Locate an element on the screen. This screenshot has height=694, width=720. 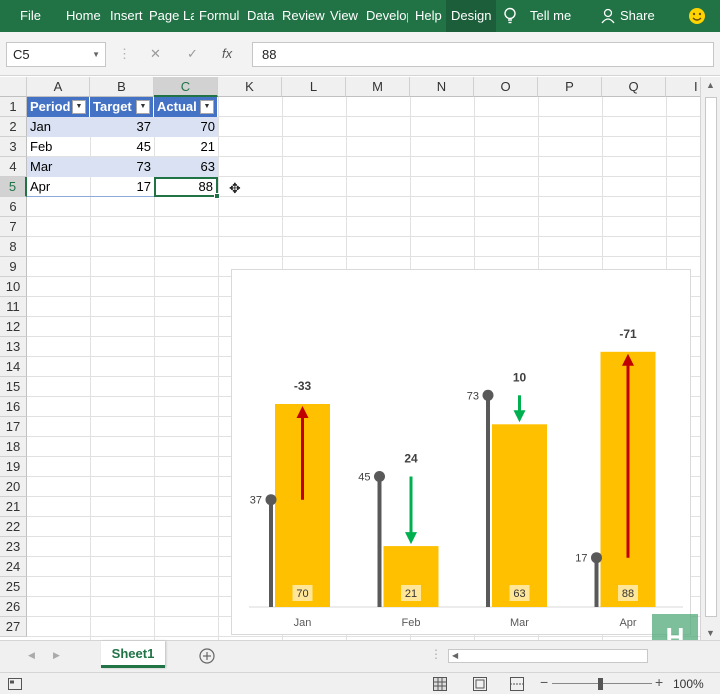
page-layout-view-icon is located at coordinates (480, 684).